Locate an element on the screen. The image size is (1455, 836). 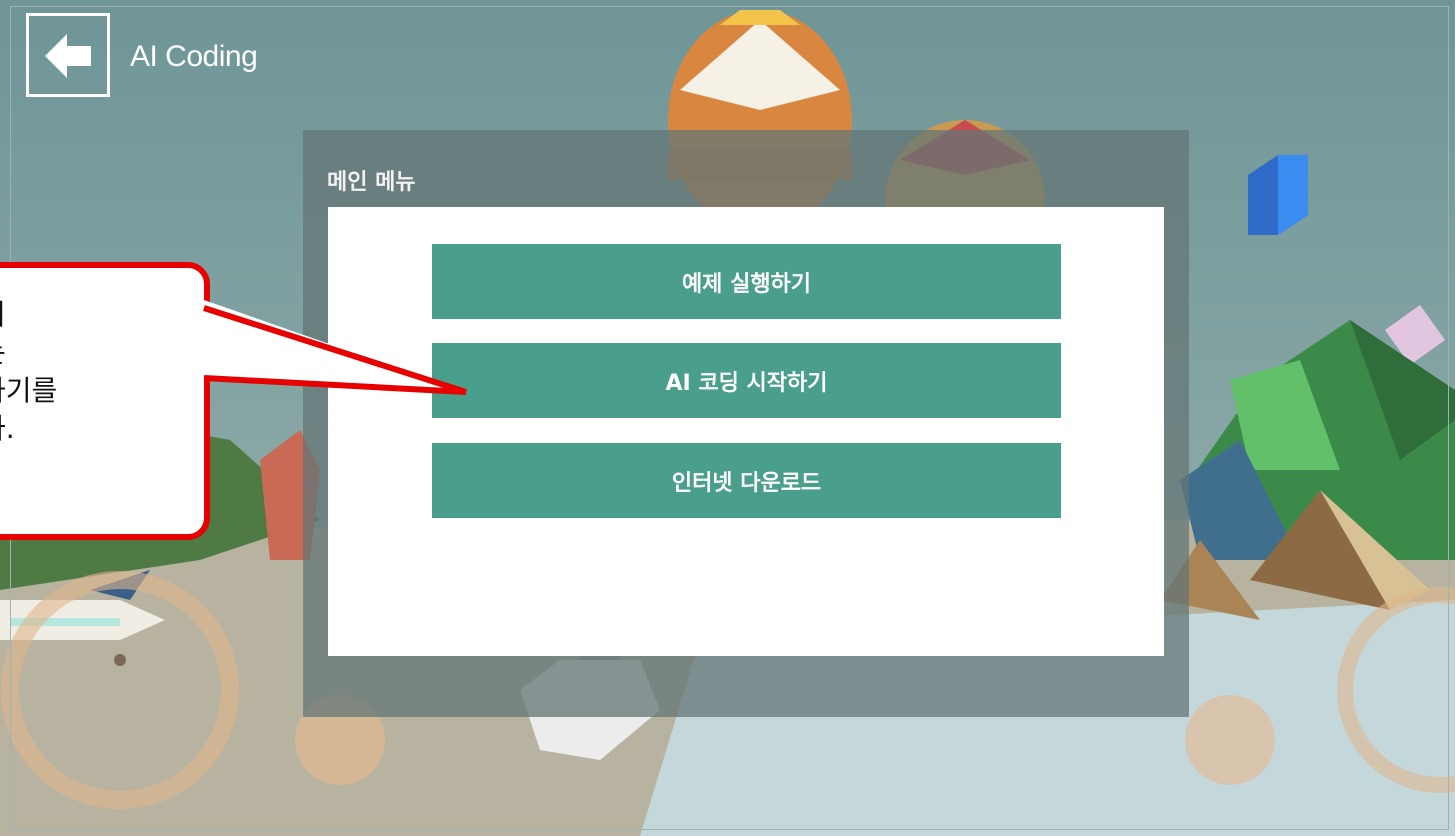
callout-line: 는 is located at coordinates (120, 353).